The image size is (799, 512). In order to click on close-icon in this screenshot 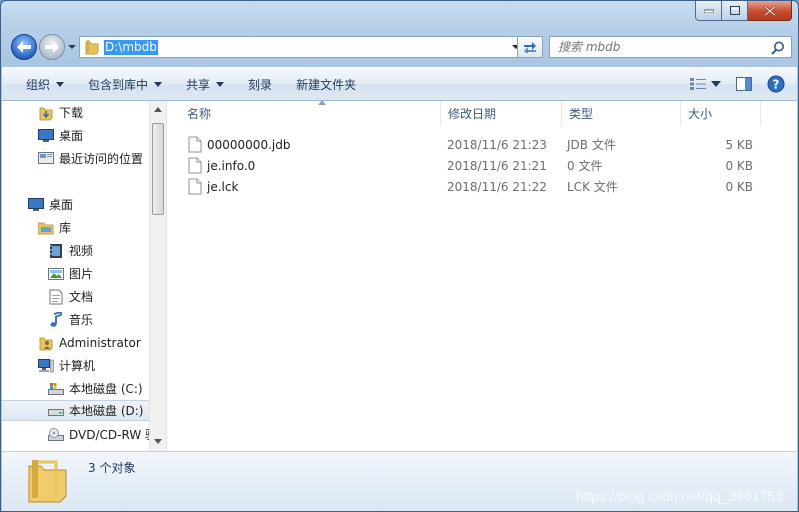, I will do `click(769, 10)`.